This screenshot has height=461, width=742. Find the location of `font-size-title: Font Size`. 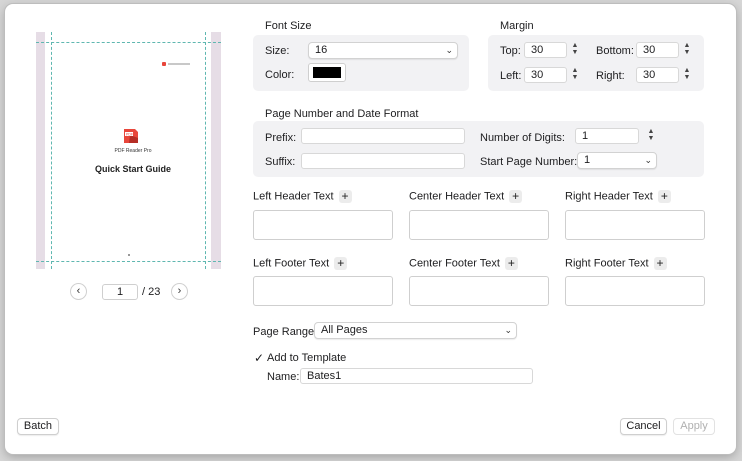

font-size-title: Font Size is located at coordinates (288, 26).